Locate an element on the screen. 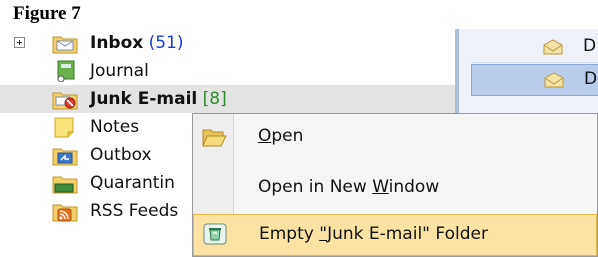 This screenshot has height=257, width=598. figure-title: Figure 7 is located at coordinates (47, 13).